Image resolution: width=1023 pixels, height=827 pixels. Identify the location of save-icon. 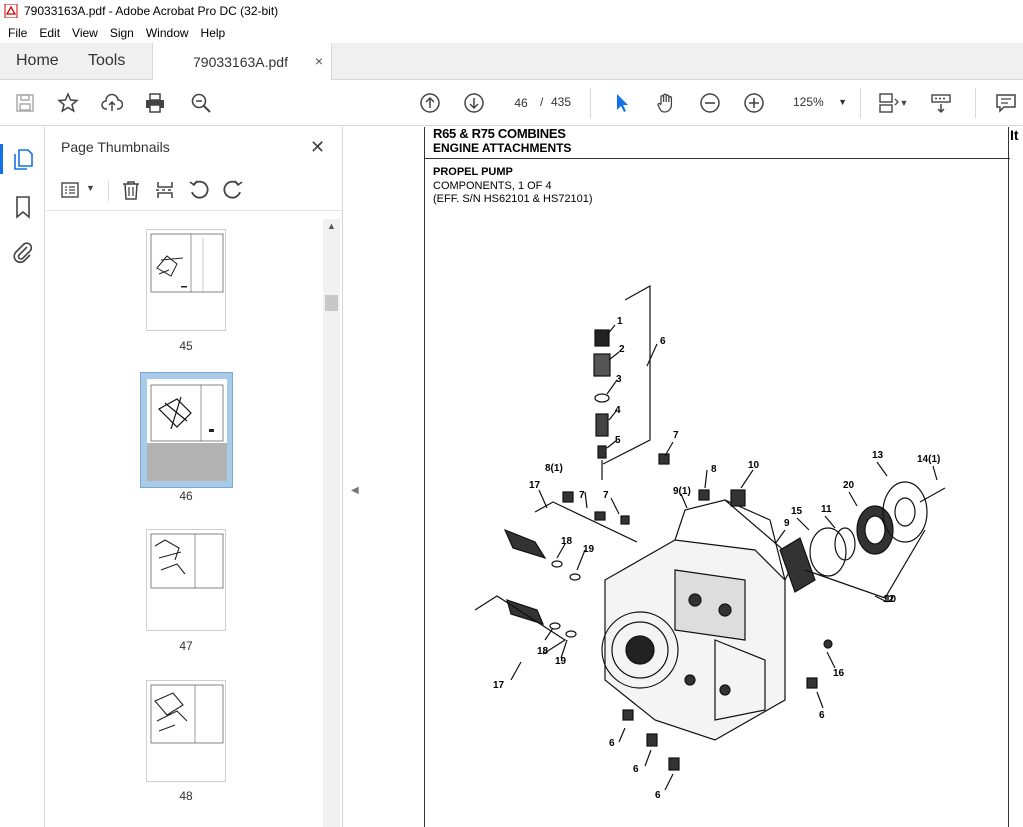
(25, 103).